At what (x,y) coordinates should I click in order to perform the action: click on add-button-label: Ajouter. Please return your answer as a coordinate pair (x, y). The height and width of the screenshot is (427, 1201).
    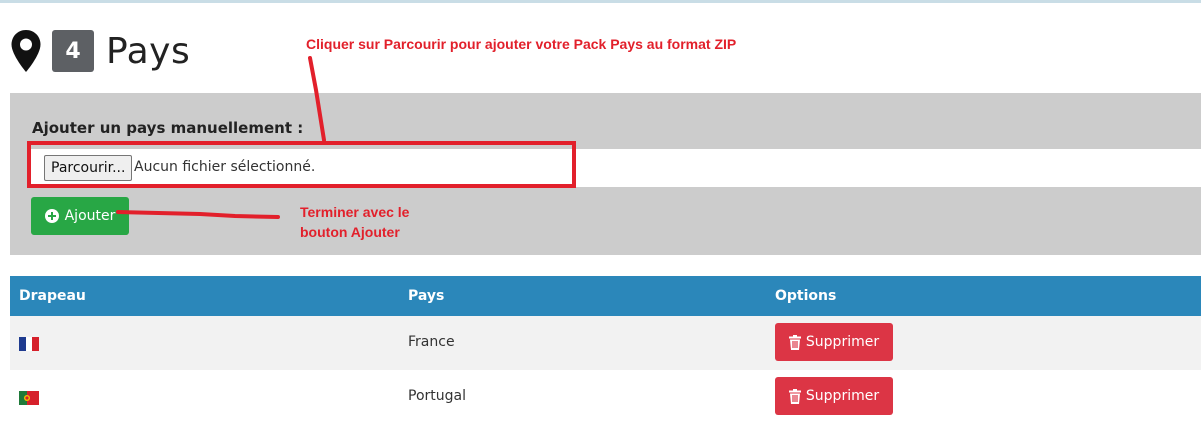
    Looking at the image, I should click on (90, 216).